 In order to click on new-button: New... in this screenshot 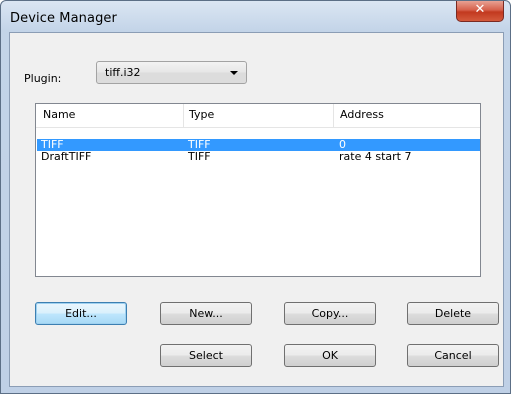, I will do `click(206, 313)`.